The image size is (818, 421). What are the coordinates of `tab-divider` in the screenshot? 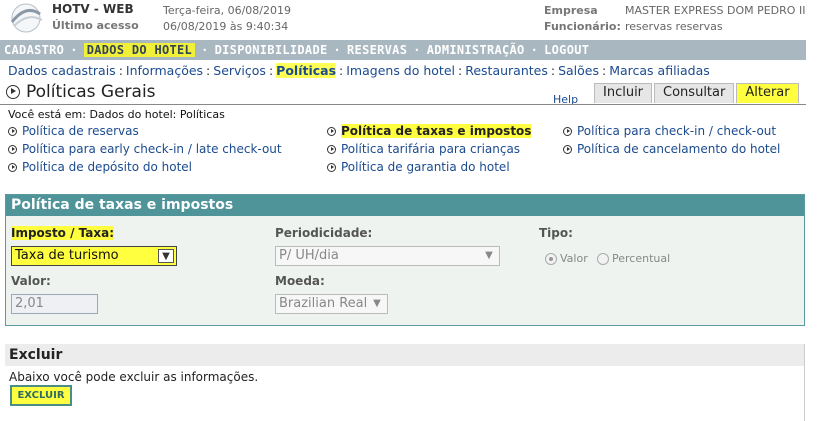 It's located at (403, 104).